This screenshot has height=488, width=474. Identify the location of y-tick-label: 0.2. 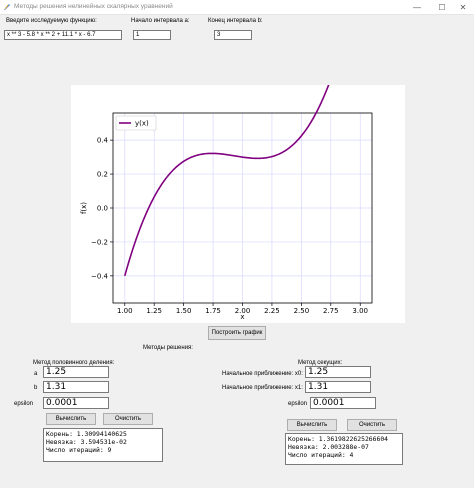
(102, 175).